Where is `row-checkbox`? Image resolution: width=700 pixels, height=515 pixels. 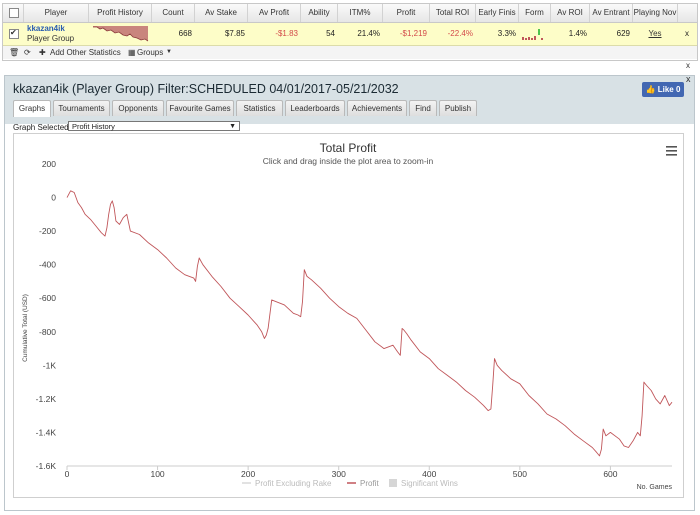 row-checkbox is located at coordinates (14, 33).